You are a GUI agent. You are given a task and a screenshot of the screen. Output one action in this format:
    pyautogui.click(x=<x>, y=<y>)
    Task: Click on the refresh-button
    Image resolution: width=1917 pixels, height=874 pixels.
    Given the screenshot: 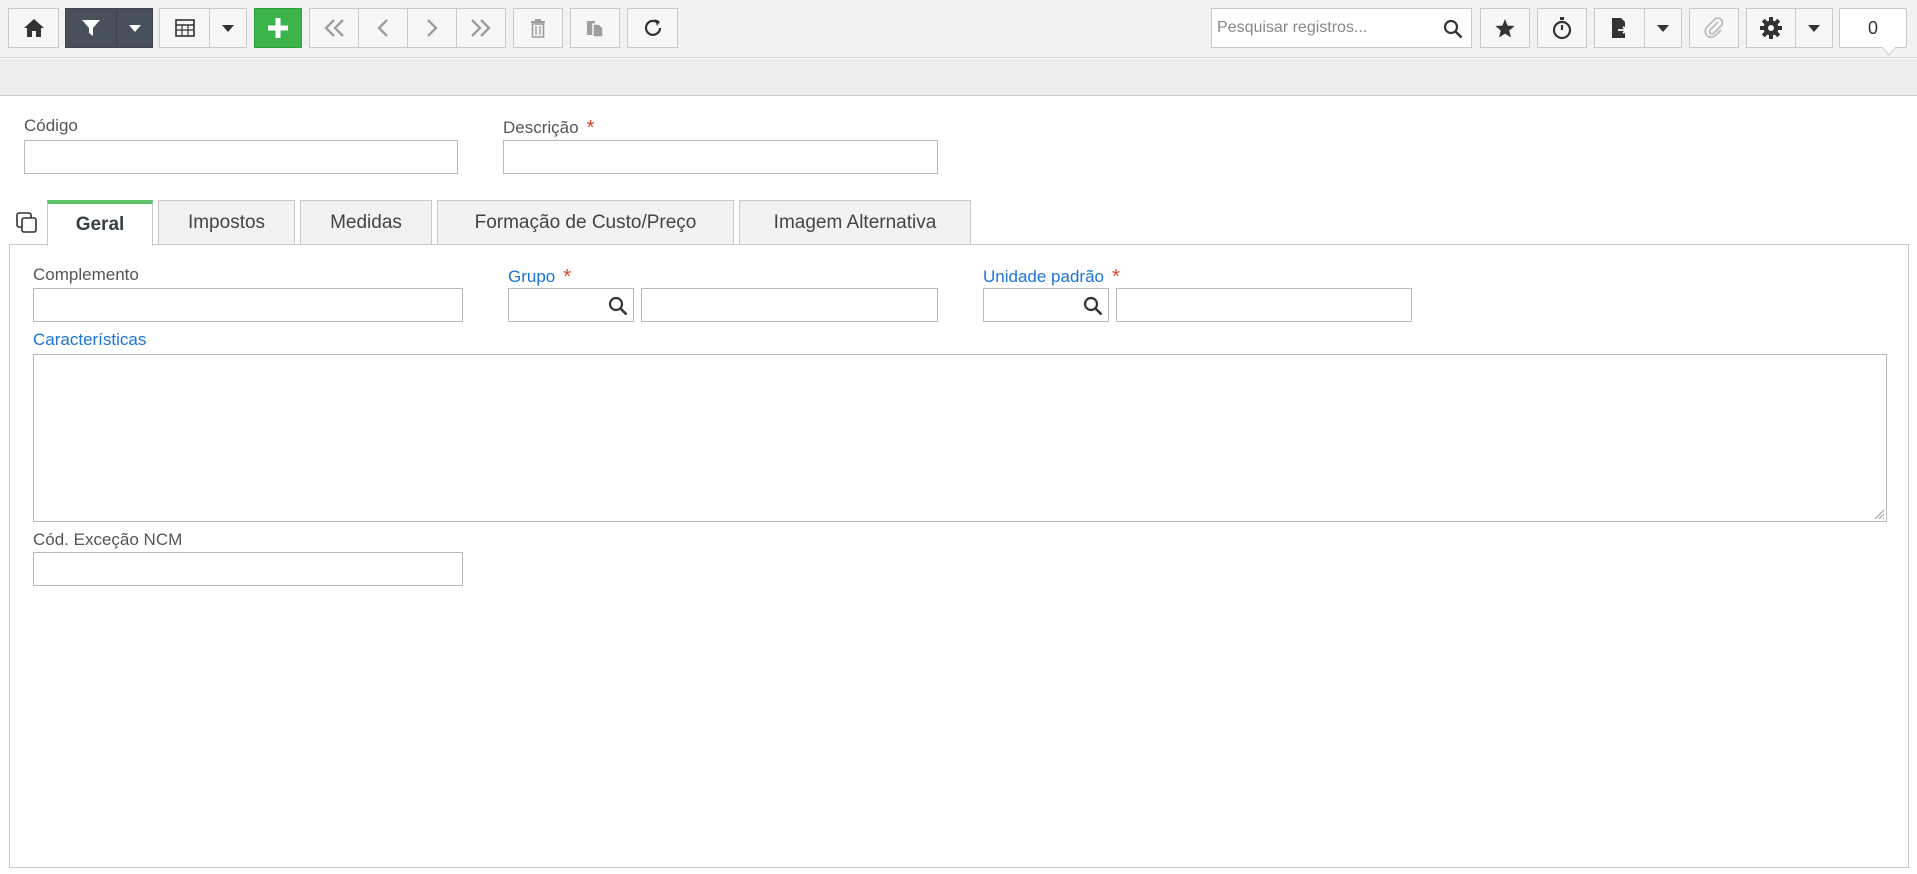 What is the action you would take?
    pyautogui.click(x=652, y=28)
    